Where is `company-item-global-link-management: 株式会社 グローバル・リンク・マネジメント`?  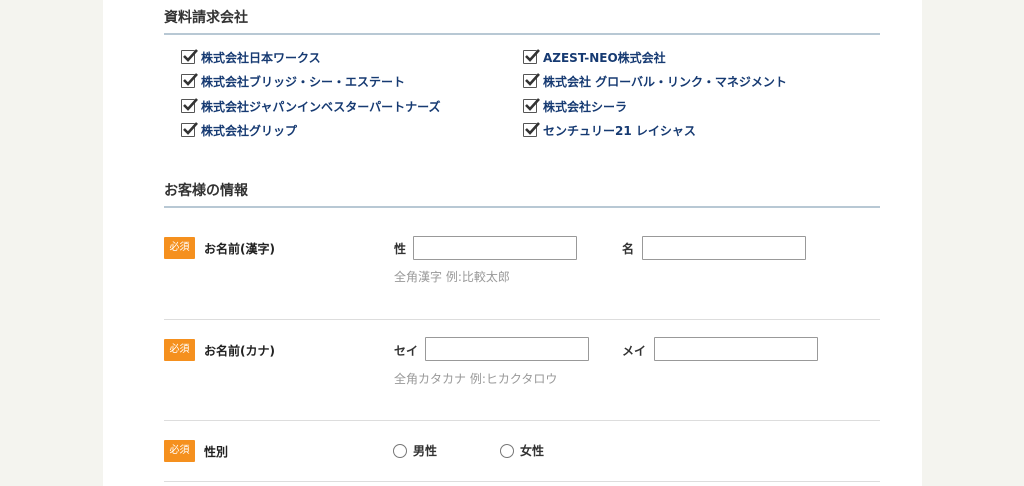
company-item-global-link-management: 株式会社 グローバル・リンク・マネジメント is located at coordinates (655, 81).